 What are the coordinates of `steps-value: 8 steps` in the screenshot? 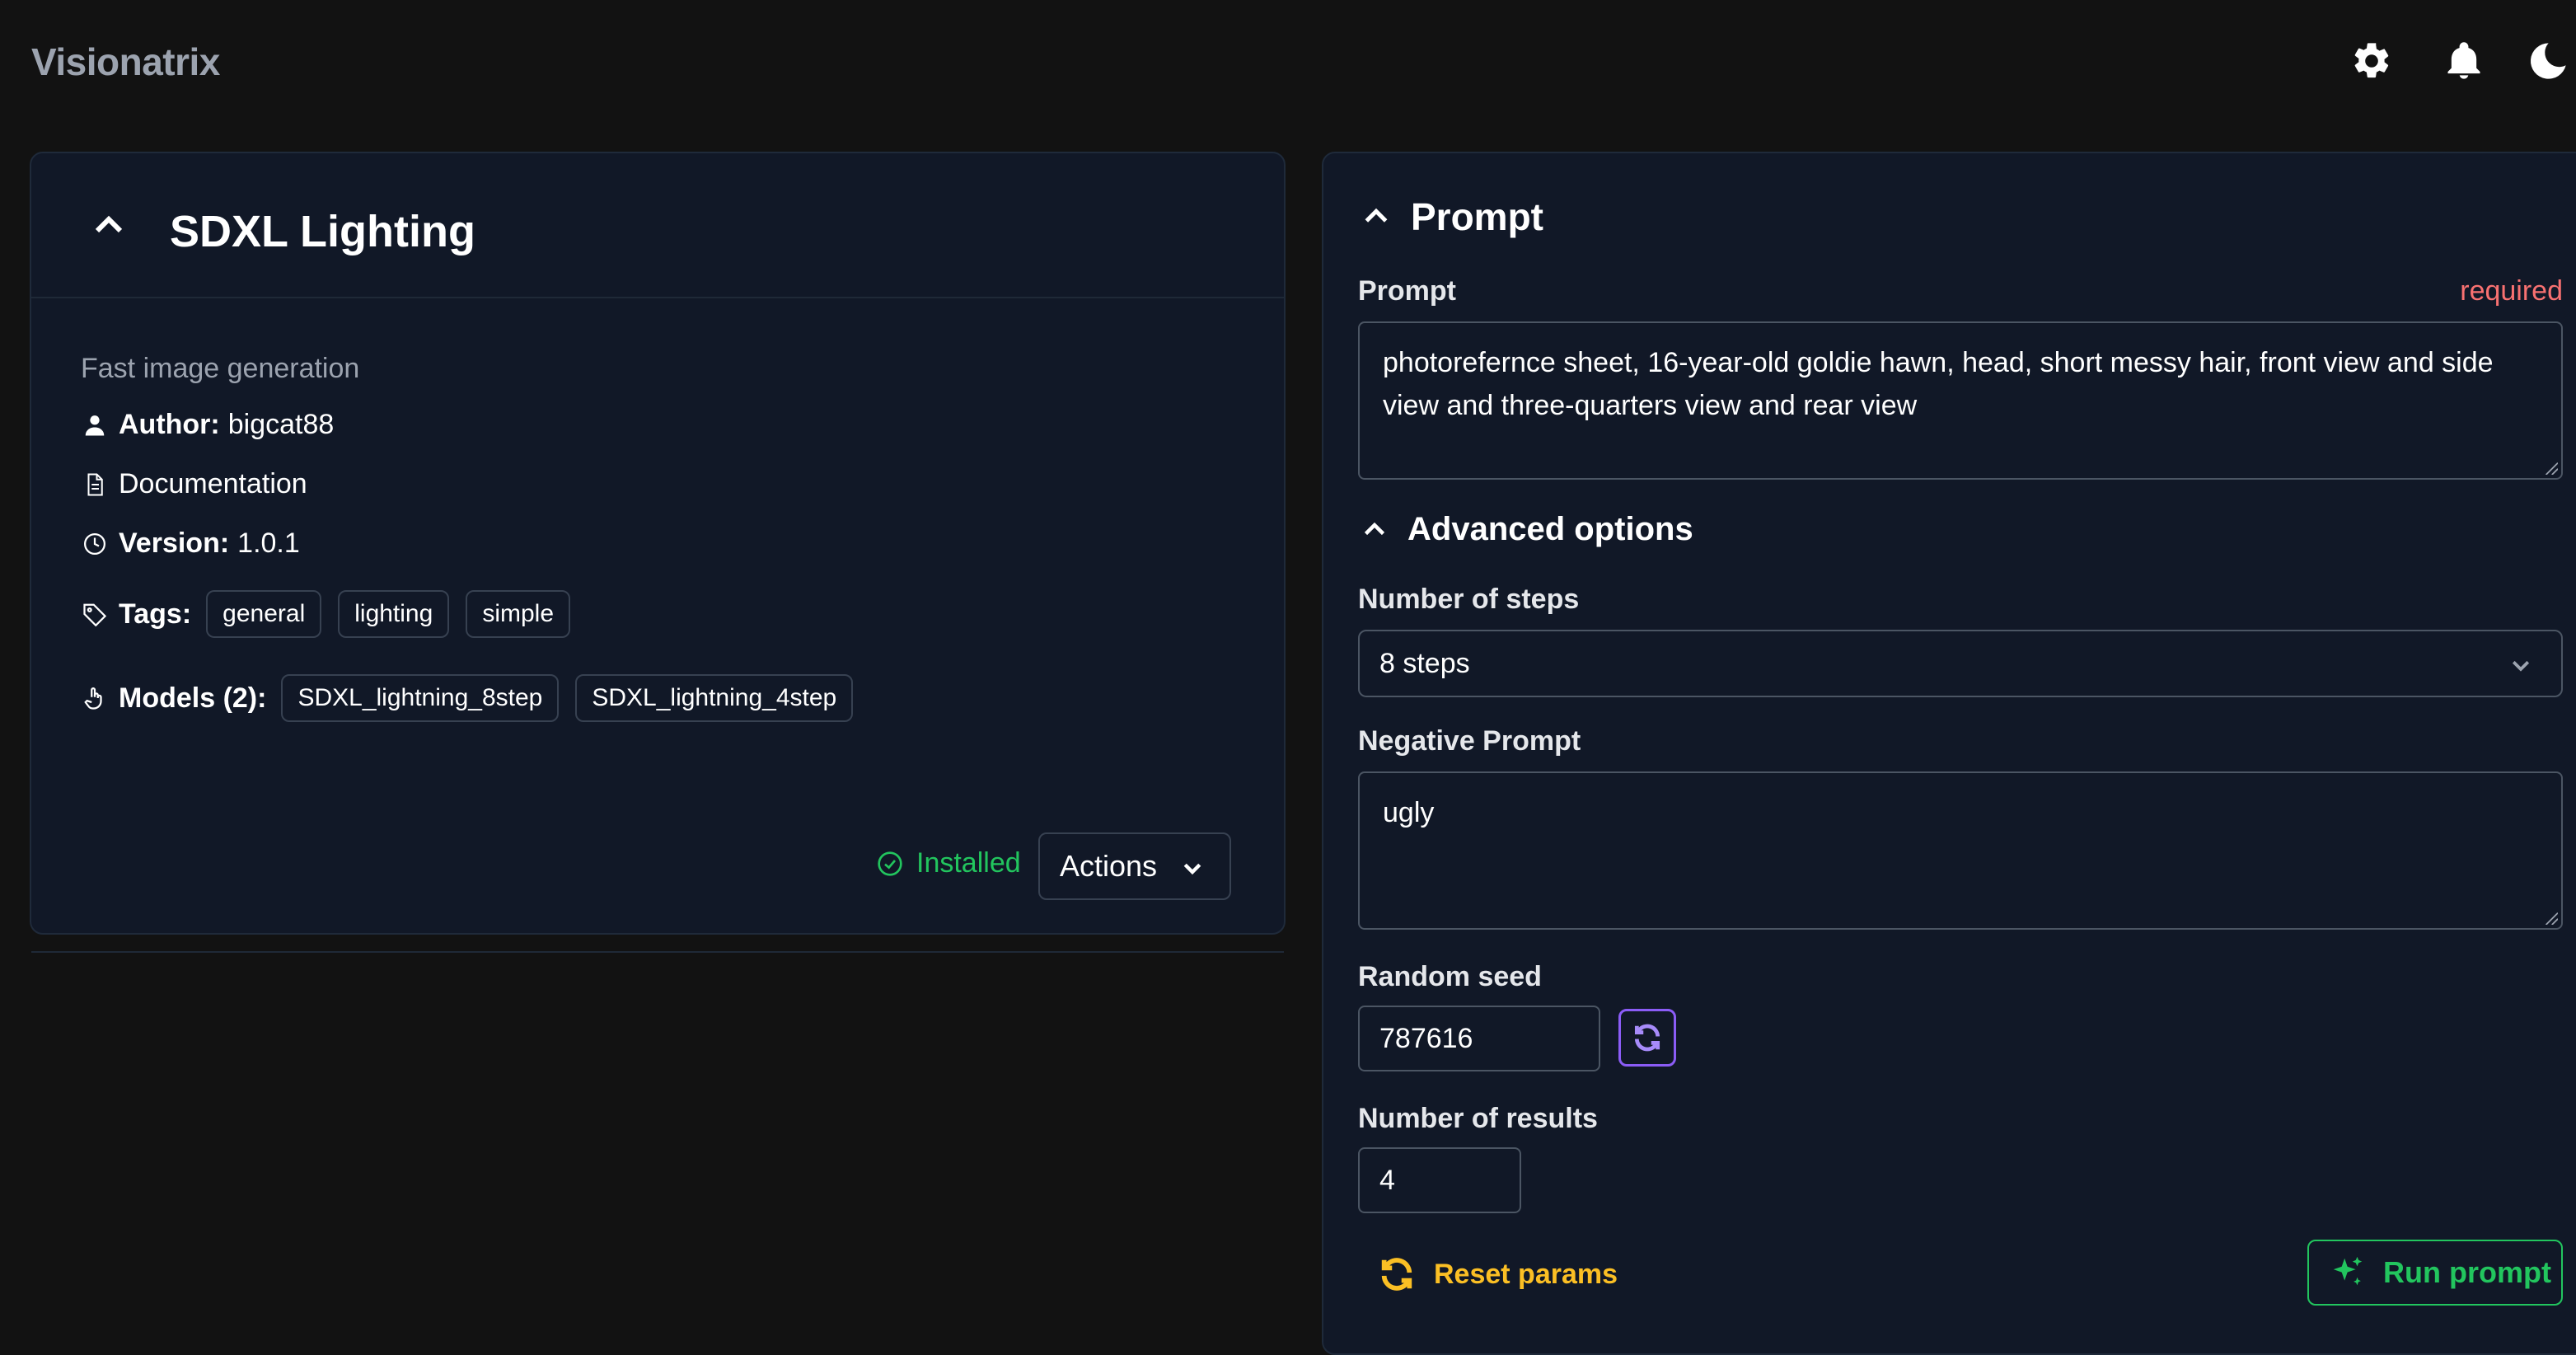 It's located at (1424, 663).